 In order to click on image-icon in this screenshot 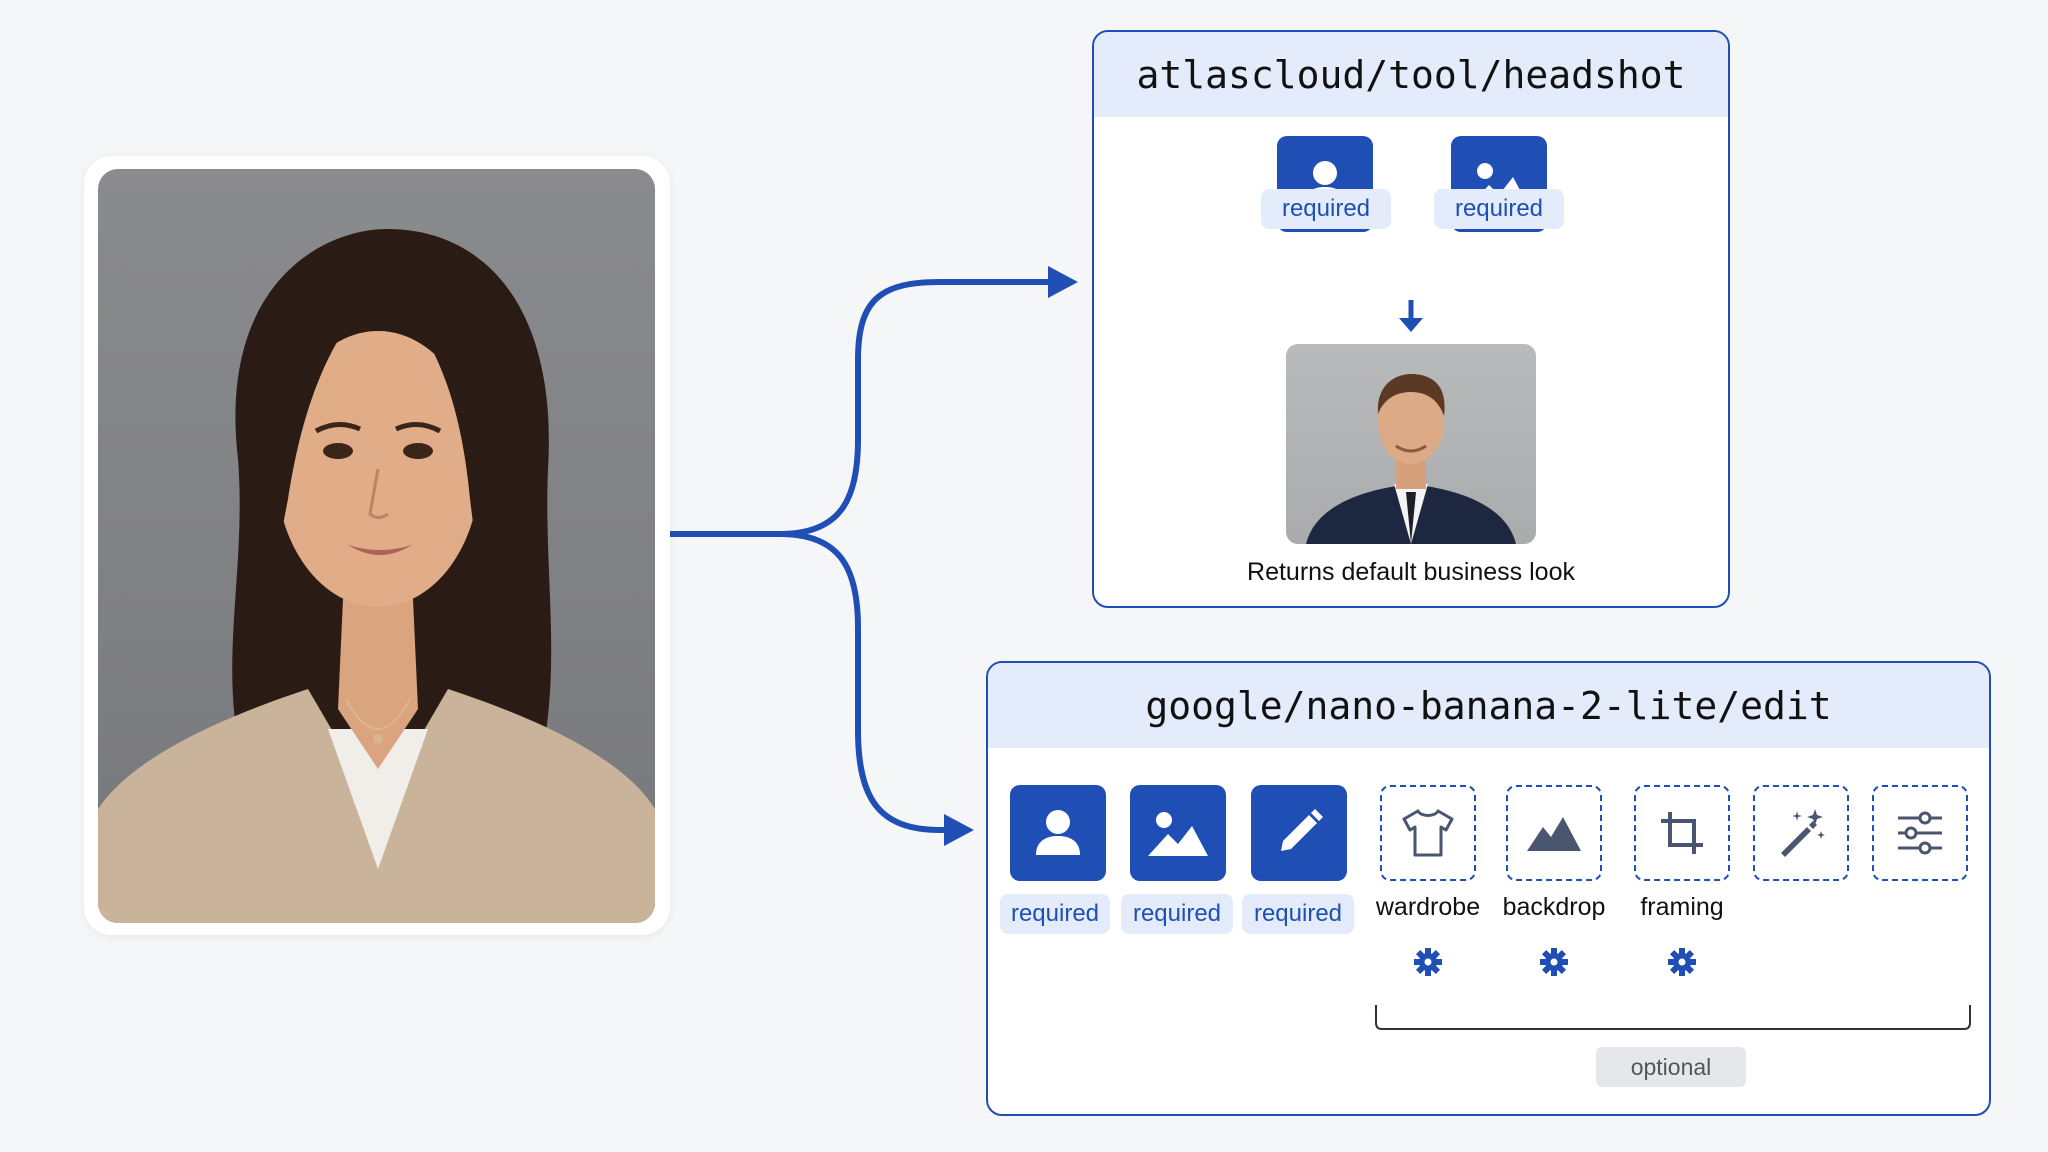, I will do `click(1178, 834)`.